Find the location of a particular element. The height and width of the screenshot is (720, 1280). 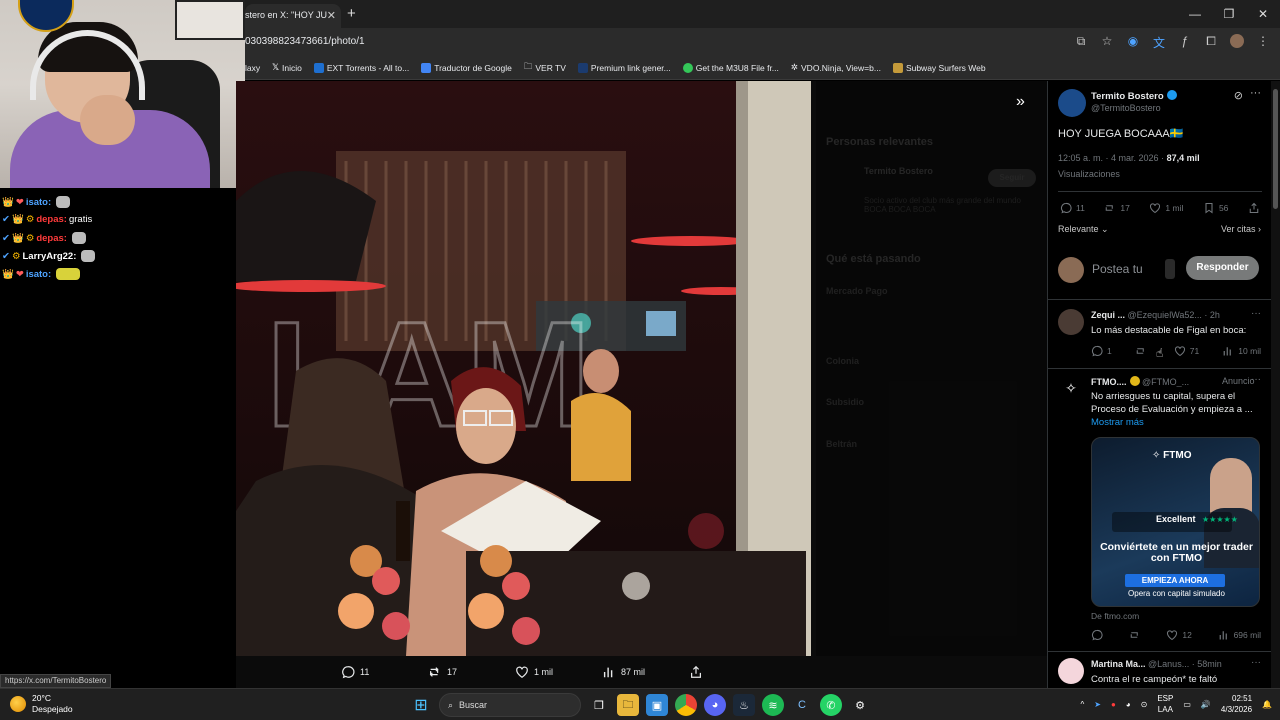

bookmark-stat: 56 is located at coordinates (1215, 208).